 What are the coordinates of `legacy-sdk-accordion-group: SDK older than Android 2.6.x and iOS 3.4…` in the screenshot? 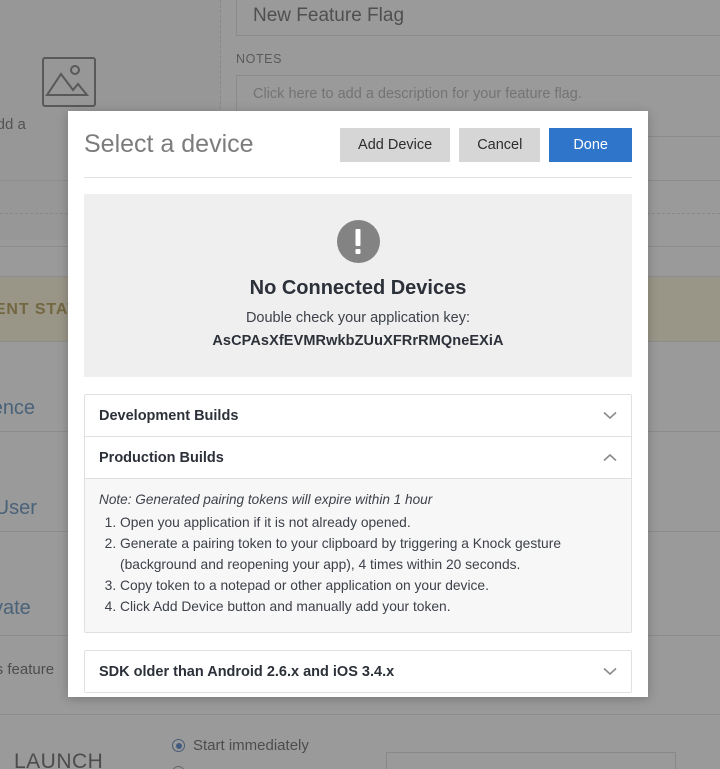 It's located at (358, 672).